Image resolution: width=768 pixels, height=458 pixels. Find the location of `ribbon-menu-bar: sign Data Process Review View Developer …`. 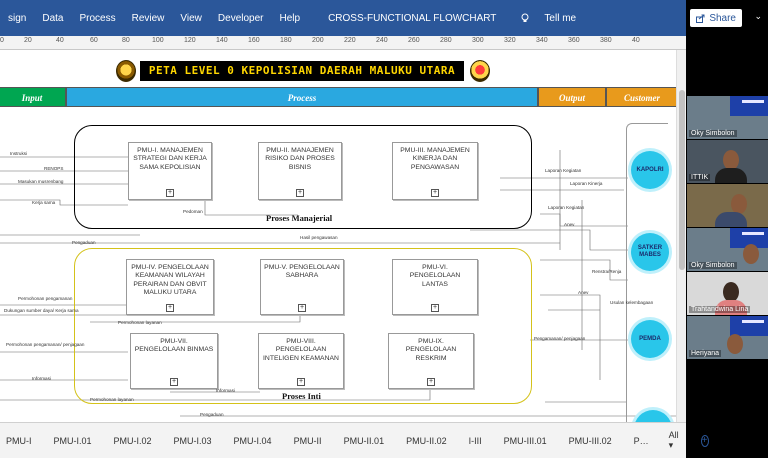

ribbon-menu-bar: sign Data Process Review View Developer … is located at coordinates (343, 18).